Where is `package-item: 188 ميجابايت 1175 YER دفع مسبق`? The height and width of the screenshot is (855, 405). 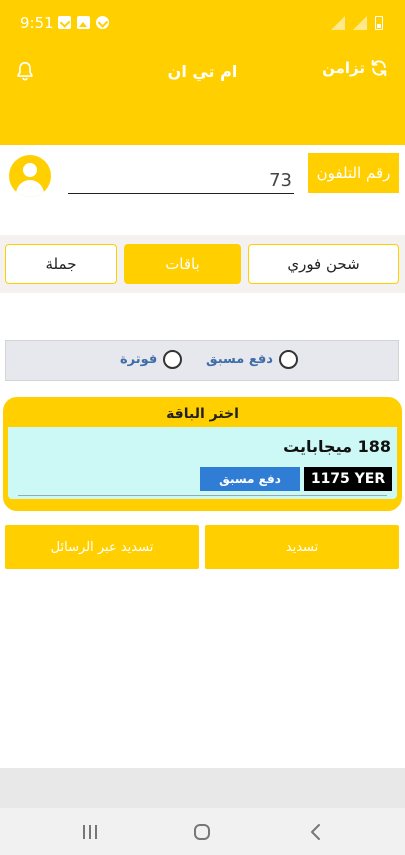
package-item: 188 ميجابايت 1175 YER دفع مسبق is located at coordinates (202, 463).